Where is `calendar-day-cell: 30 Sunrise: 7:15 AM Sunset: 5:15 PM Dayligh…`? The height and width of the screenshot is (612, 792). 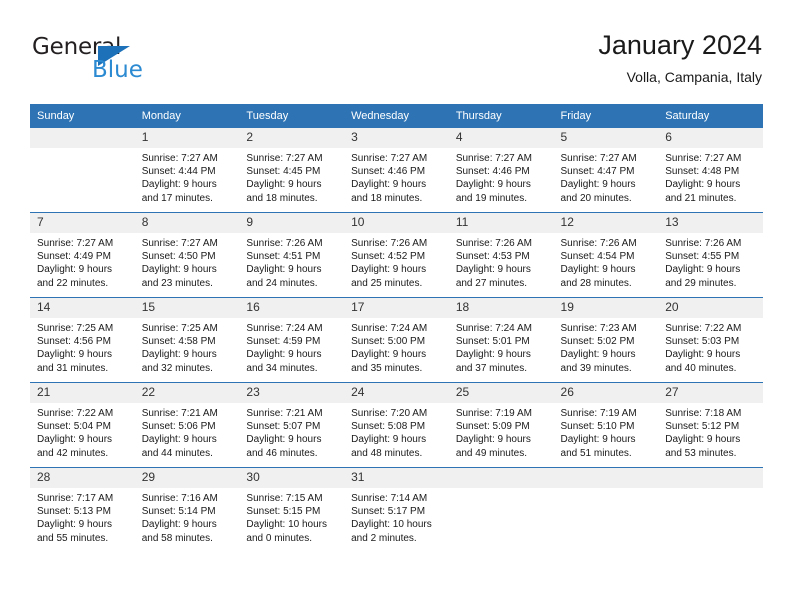
calendar-day-cell: 30 Sunrise: 7:15 AM Sunset: 5:15 PM Dayligh… is located at coordinates (292, 509).